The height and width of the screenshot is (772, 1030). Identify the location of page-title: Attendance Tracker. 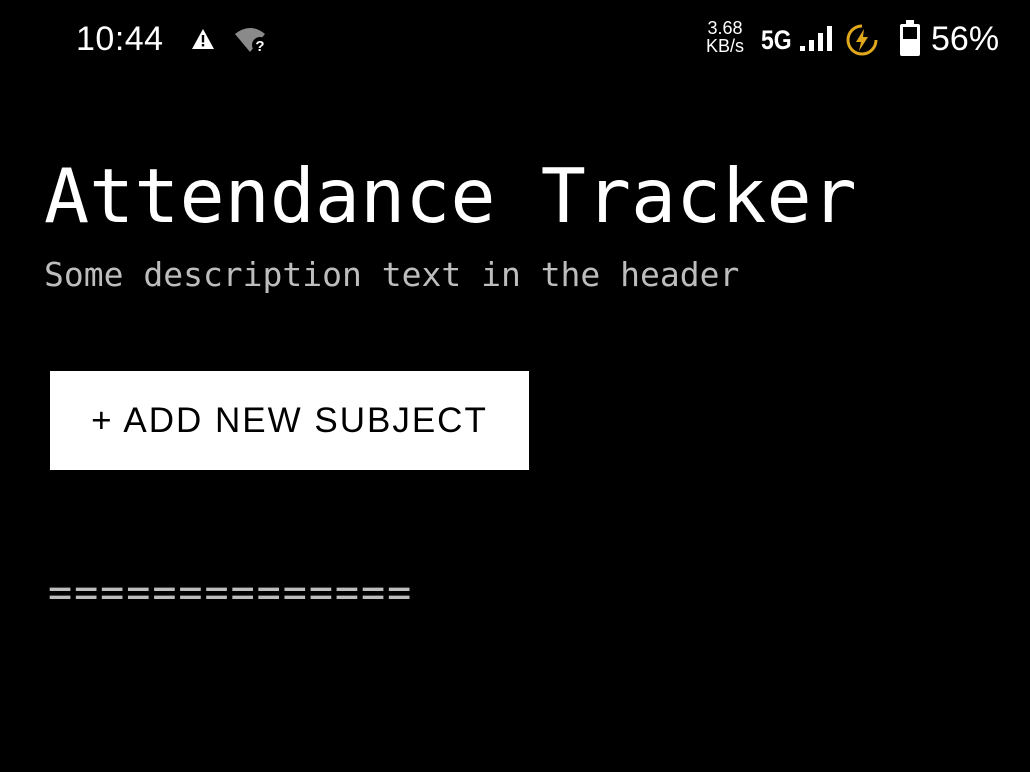
(450, 196).